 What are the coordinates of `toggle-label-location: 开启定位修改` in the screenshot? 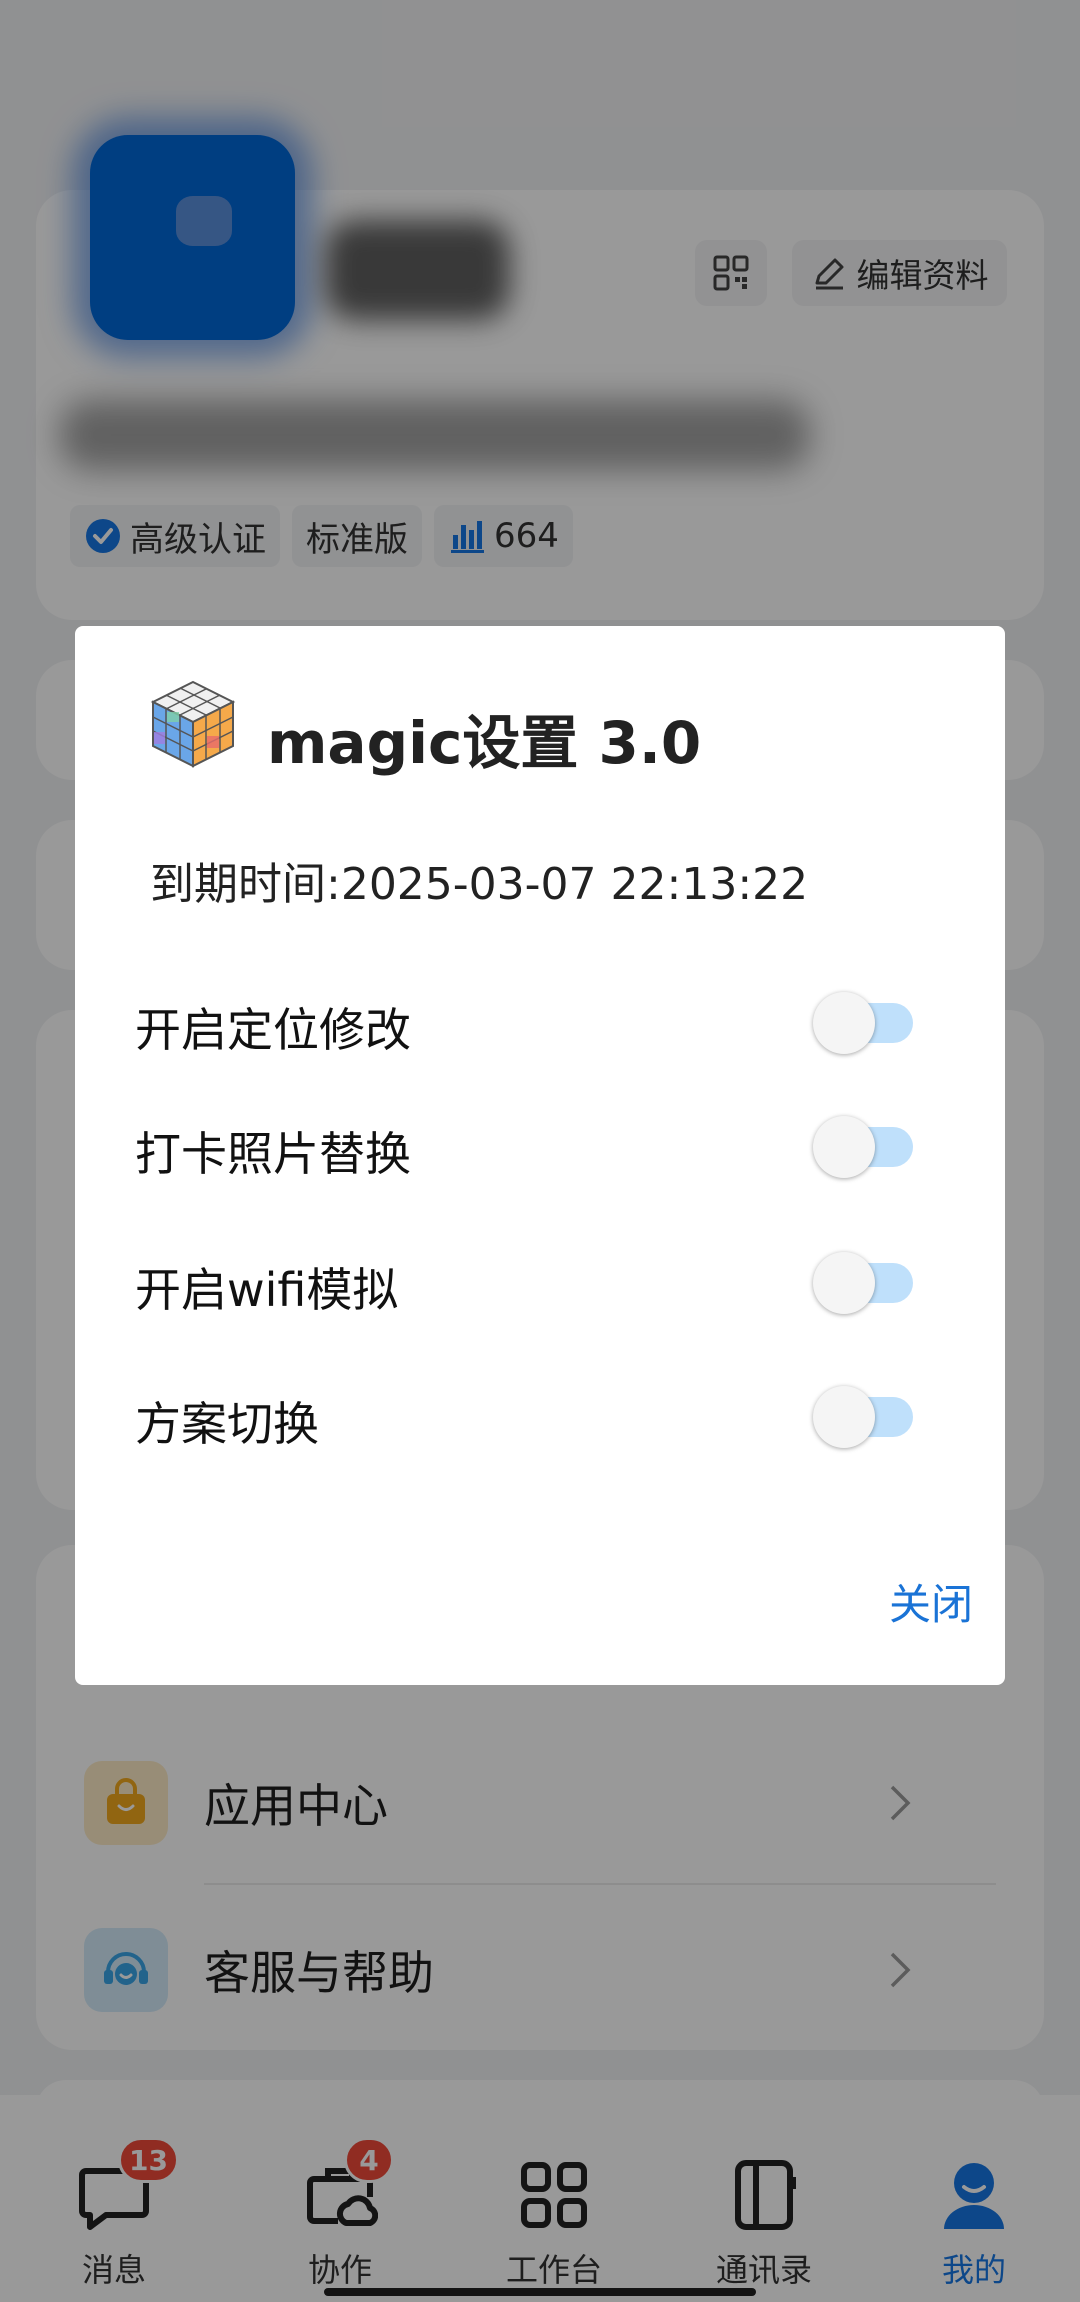 It's located at (273, 1030).